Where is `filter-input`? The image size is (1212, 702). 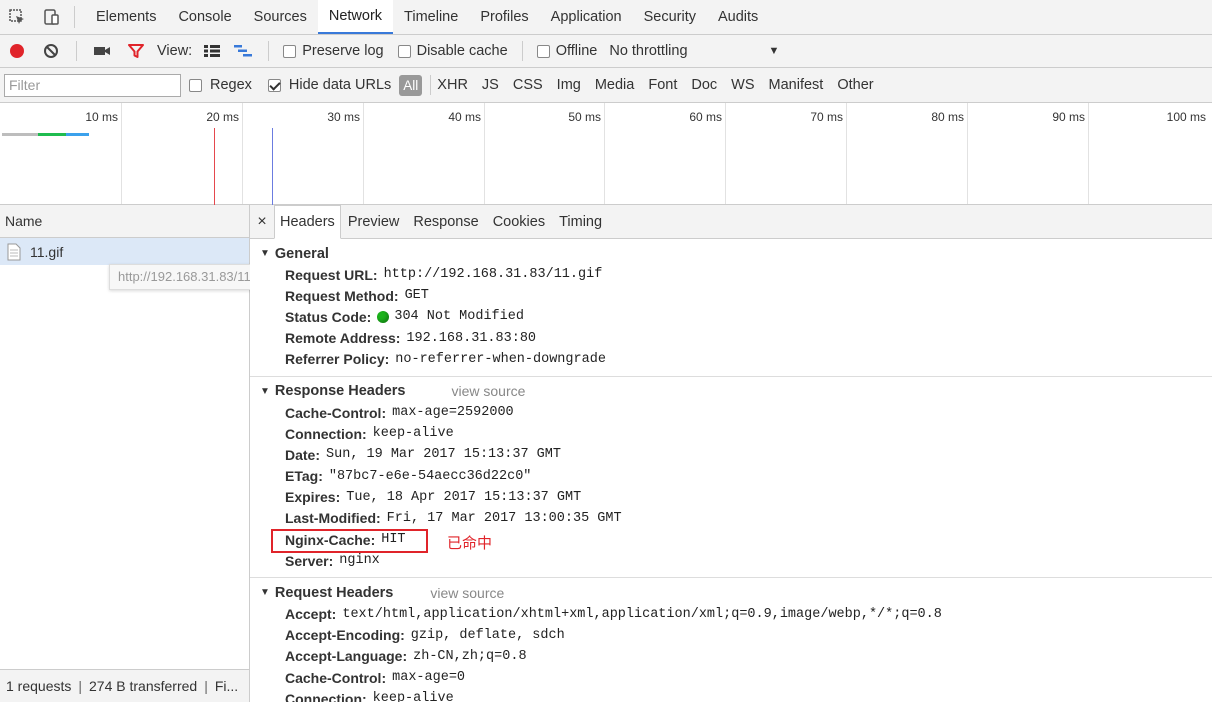 filter-input is located at coordinates (92, 85).